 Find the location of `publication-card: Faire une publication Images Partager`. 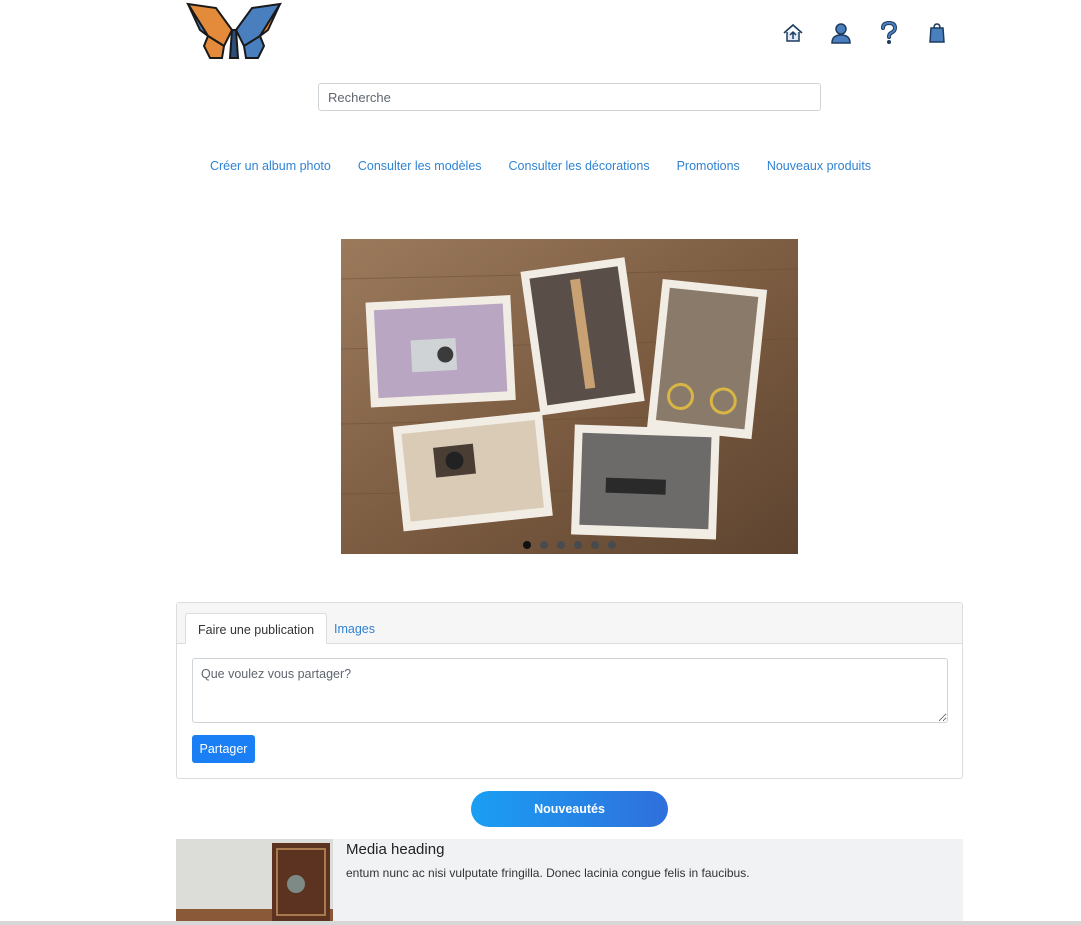

publication-card: Faire une publication Images Partager is located at coordinates (569, 690).